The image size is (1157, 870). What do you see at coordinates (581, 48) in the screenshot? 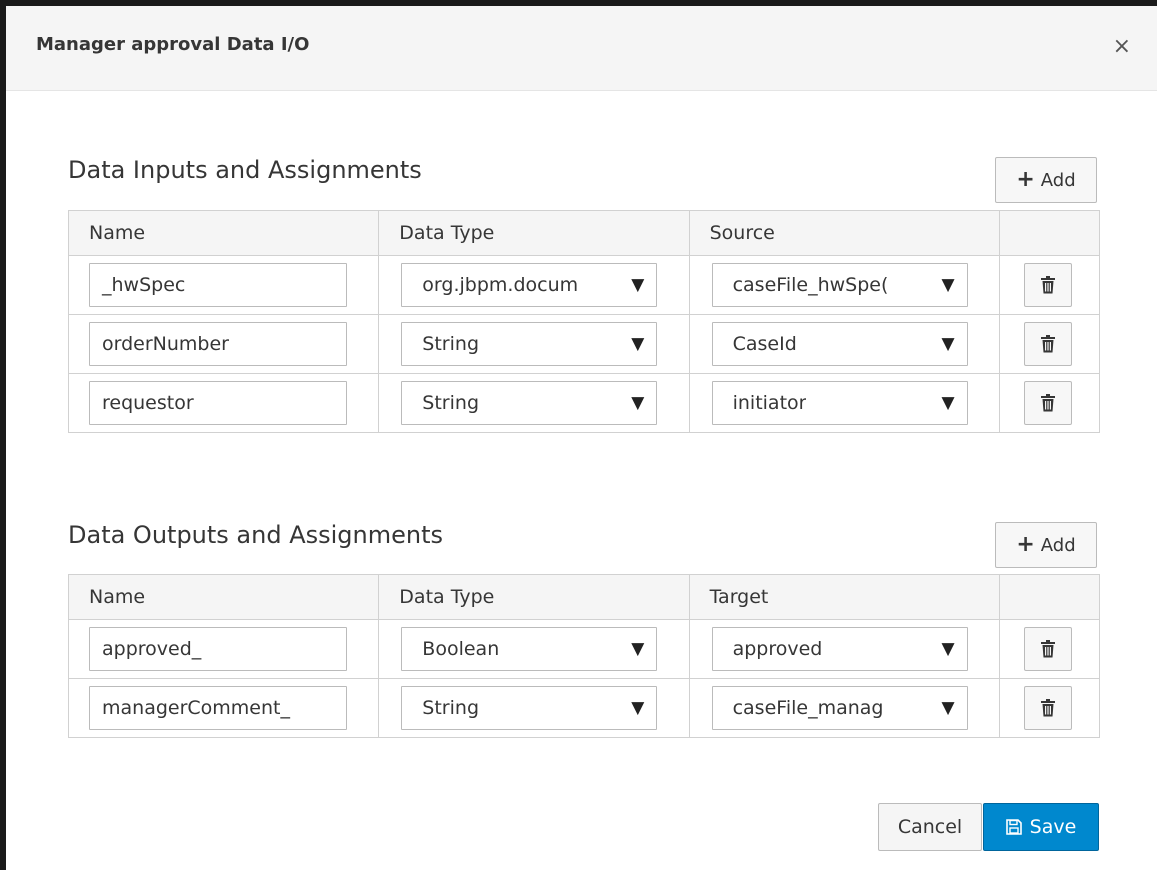
I see `dialog-header: Manager approval Data I/O ×` at bounding box center [581, 48].